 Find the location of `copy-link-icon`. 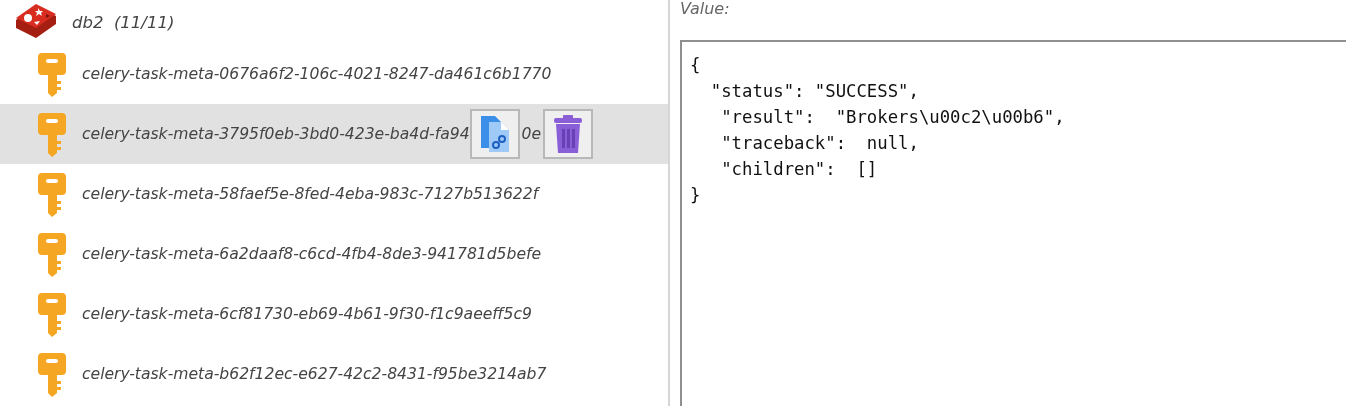

copy-link-icon is located at coordinates (494, 134).